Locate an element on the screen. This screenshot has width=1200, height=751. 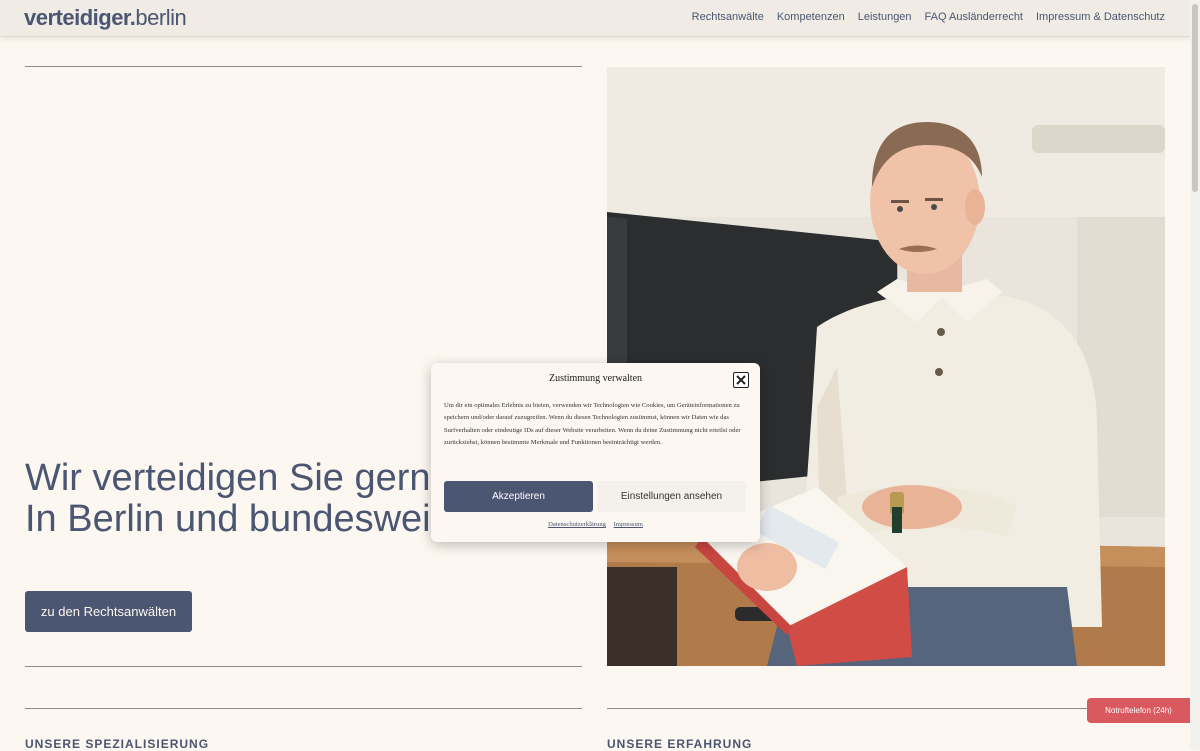
nav-kompetenzen: Kompetenzen is located at coordinates (811, 17).